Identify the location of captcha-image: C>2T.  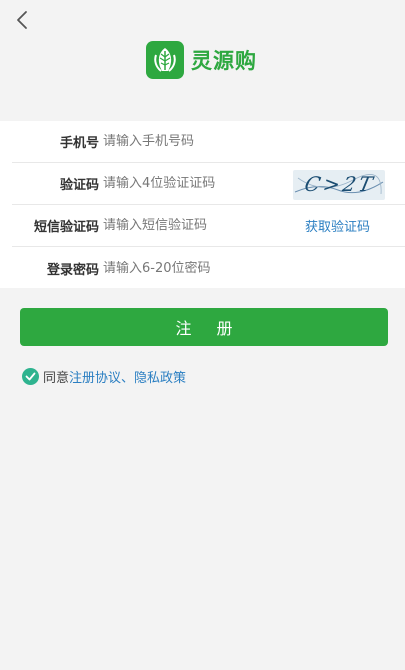
(339, 185).